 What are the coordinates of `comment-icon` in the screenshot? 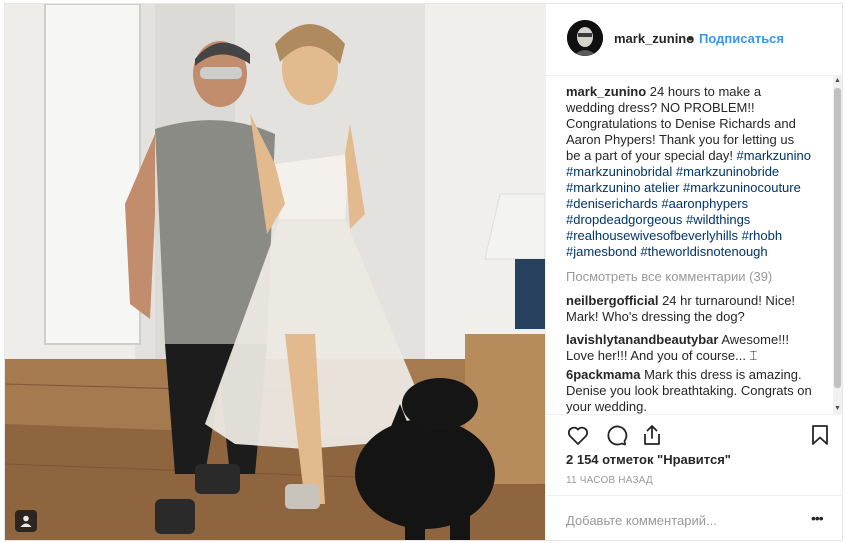 It's located at (616, 435).